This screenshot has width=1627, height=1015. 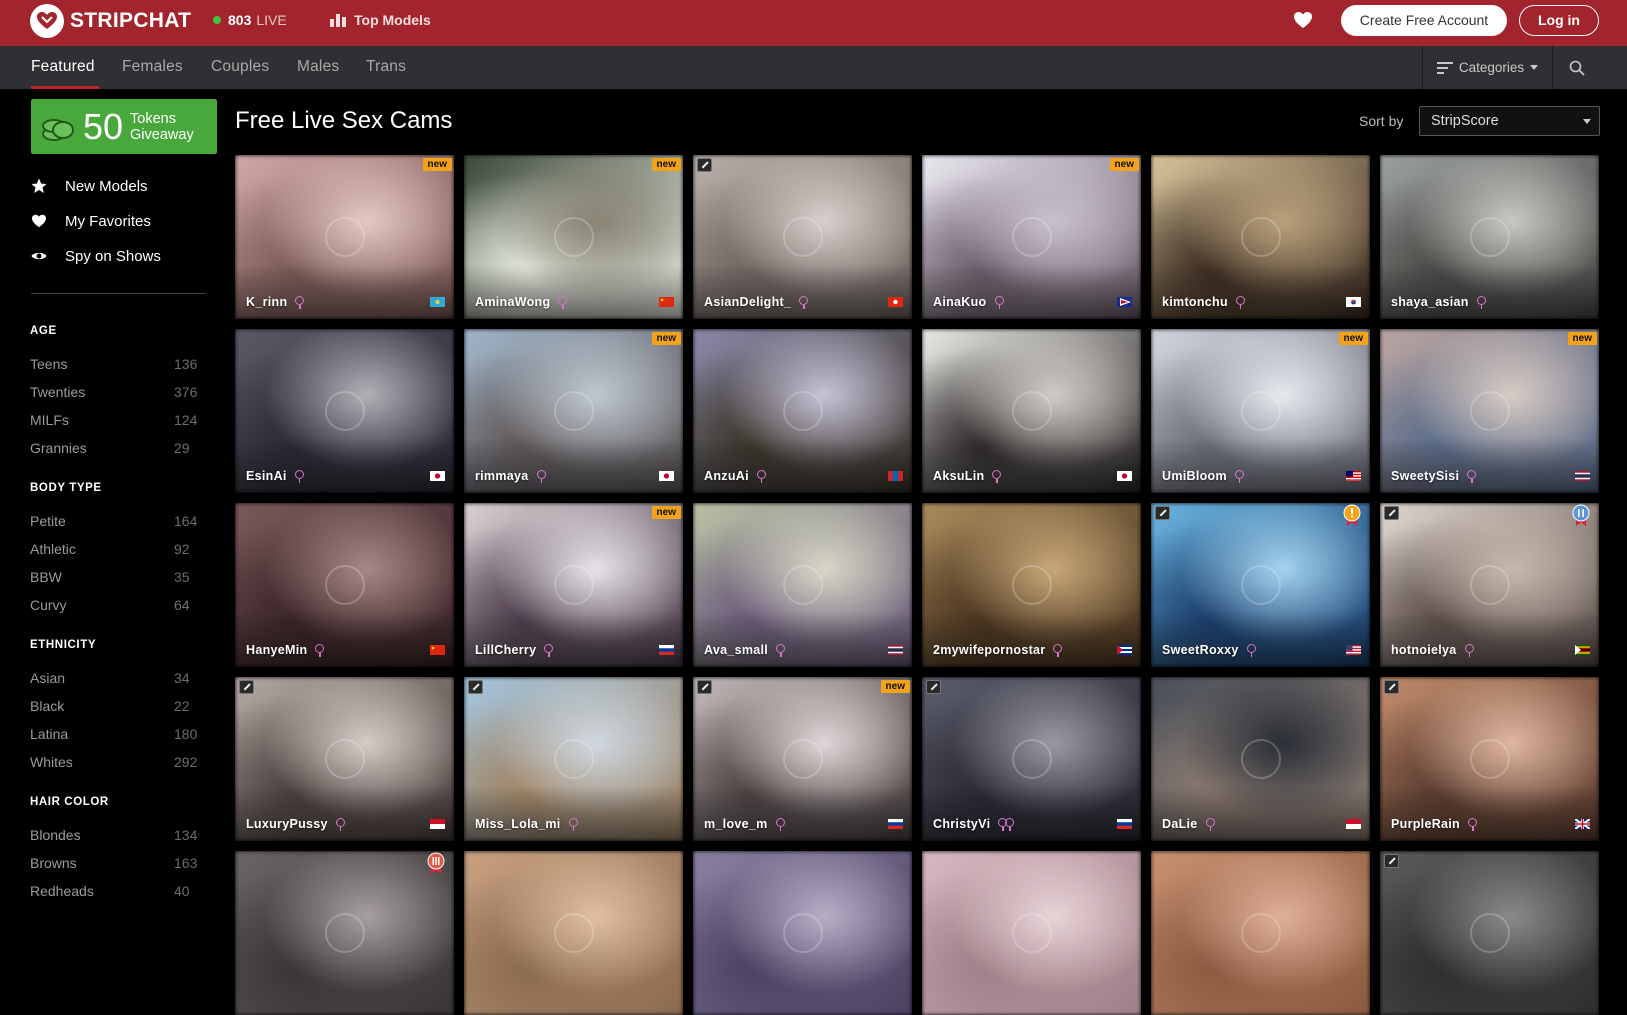 What do you see at coordinates (960, 302) in the screenshot?
I see `model-name-text: AinaKuo` at bounding box center [960, 302].